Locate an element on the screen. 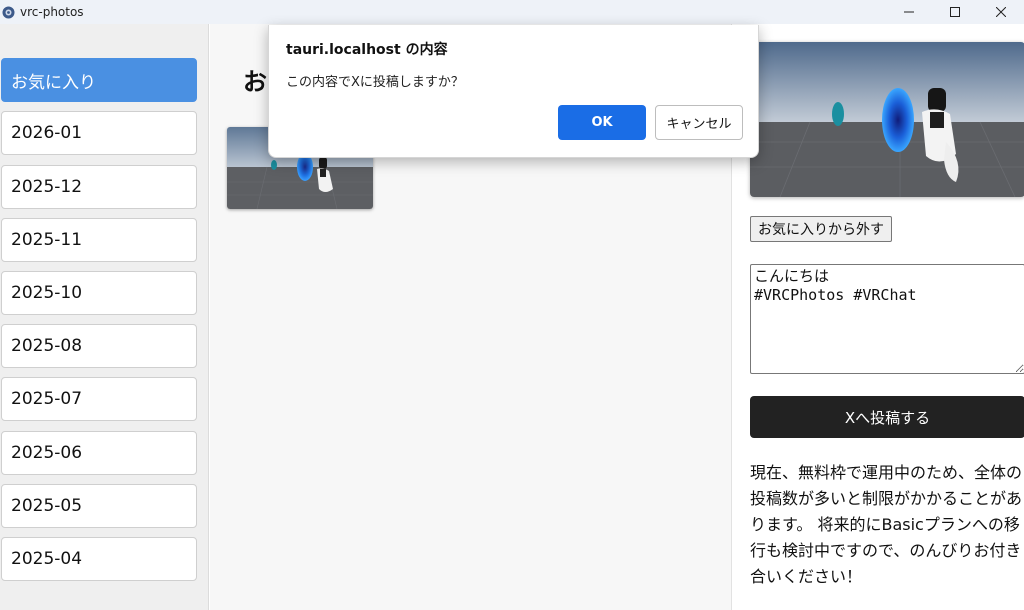 The width and height of the screenshot is (1024, 610). sidebar-item-label: 2025-07 is located at coordinates (47, 399).